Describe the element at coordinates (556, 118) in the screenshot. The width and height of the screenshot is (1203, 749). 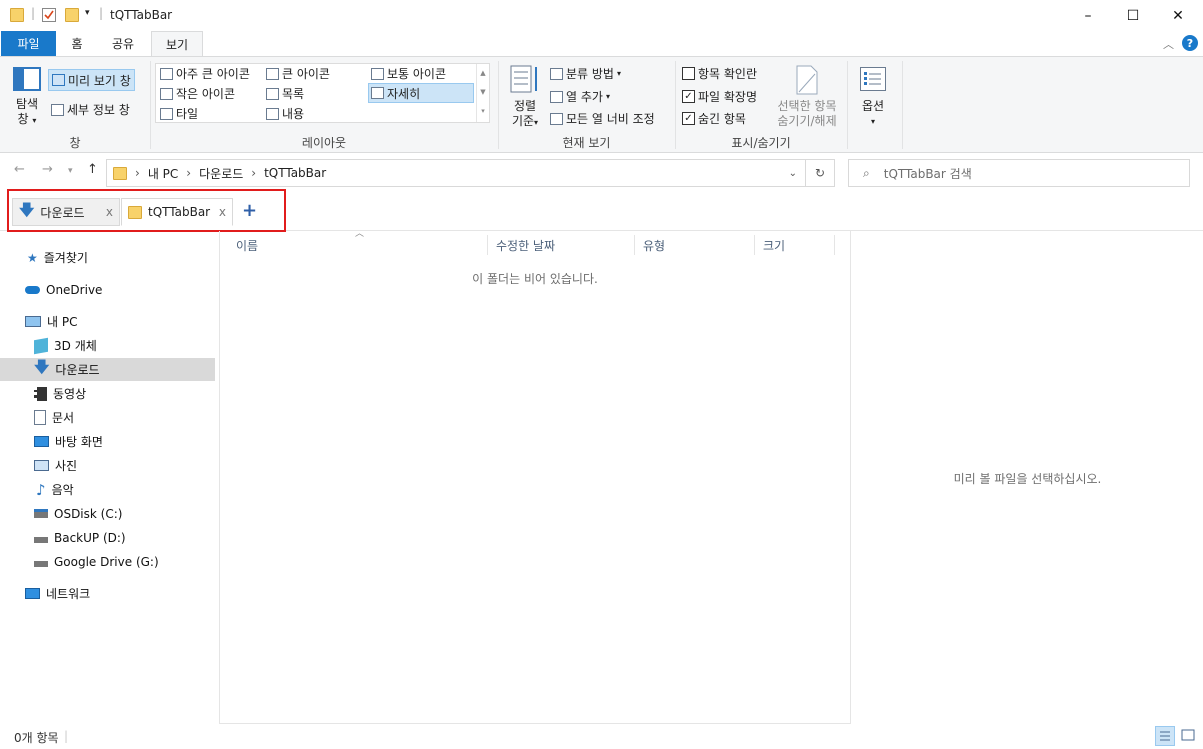
I see `fit-columns-icon` at that location.